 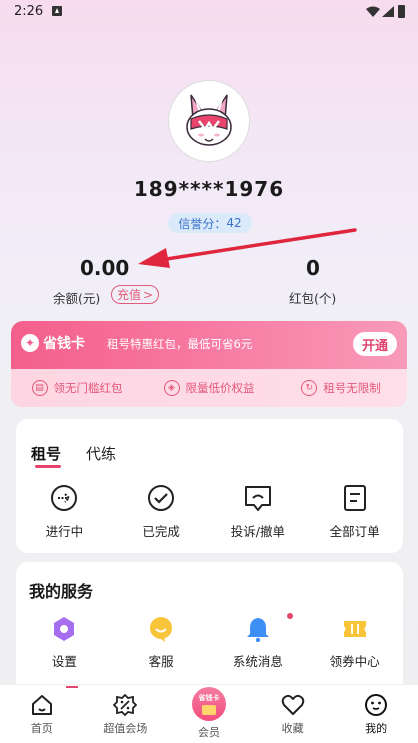 I want to click on order-label: 投诉/撤单, so click(x=257, y=531).